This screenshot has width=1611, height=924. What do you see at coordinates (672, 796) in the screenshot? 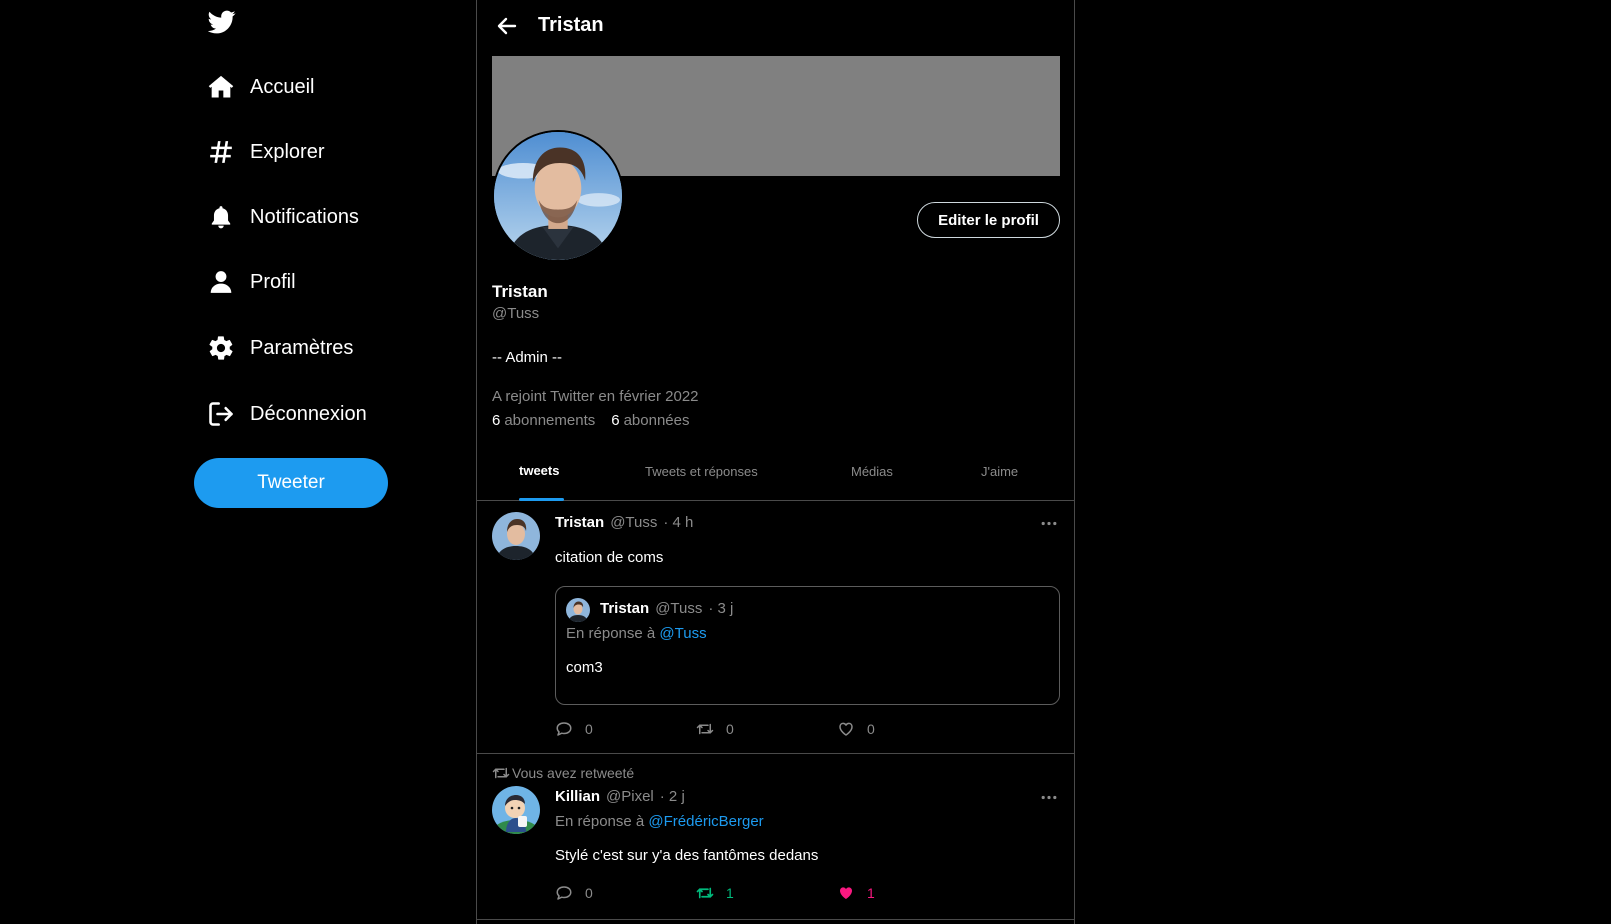
I see `tweet-date: · 2 j` at bounding box center [672, 796].